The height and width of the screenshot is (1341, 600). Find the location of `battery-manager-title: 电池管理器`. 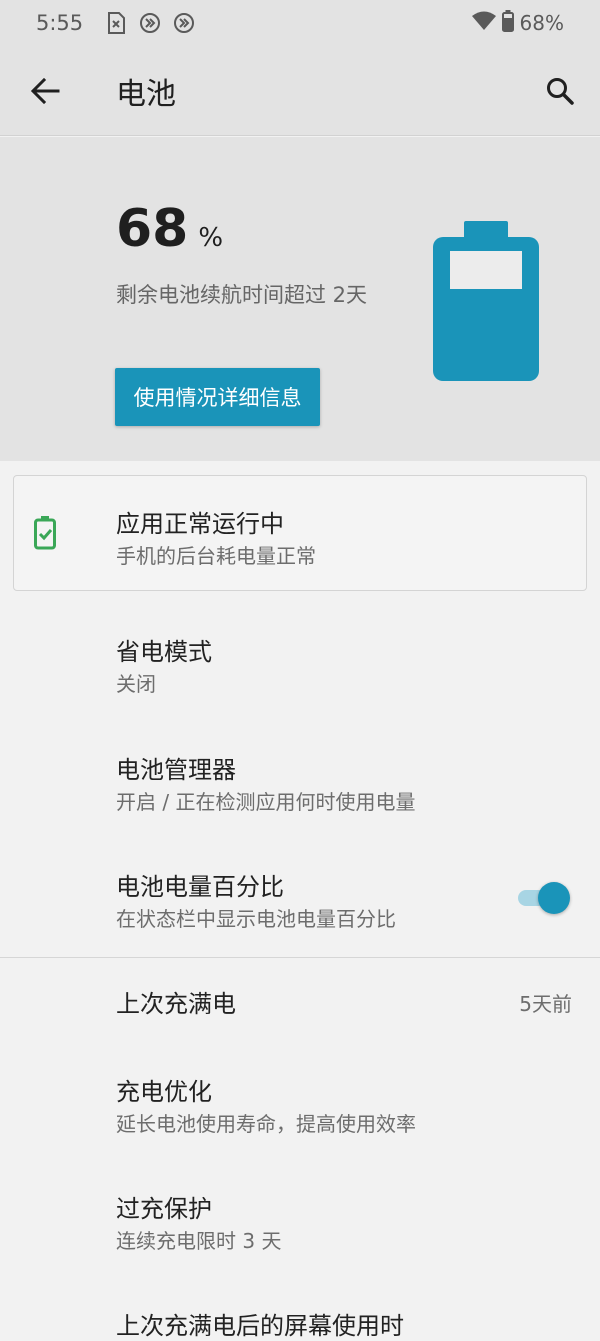

battery-manager-title: 电池管理器 is located at coordinates (176, 770).